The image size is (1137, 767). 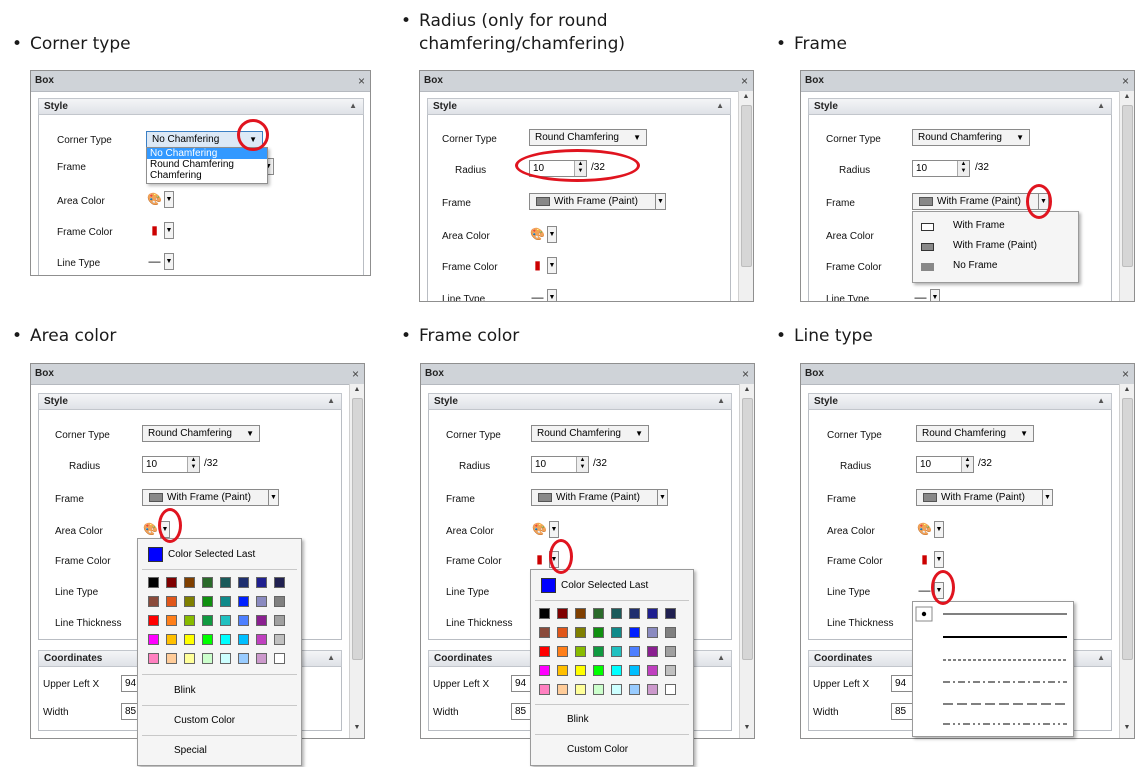 What do you see at coordinates (747, 727) in the screenshot?
I see `scroll-down-icon: ▼` at bounding box center [747, 727].